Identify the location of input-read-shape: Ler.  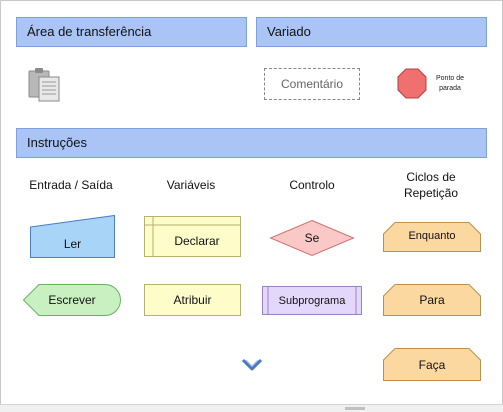
(72, 236).